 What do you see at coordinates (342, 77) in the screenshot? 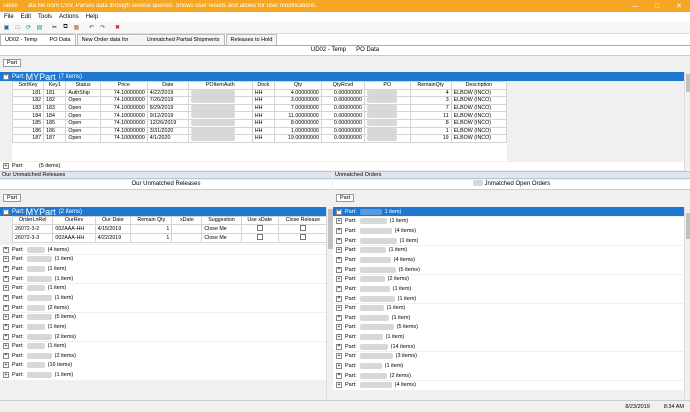
I see `top-group-row-myPart: − Part: MYPart (7 items)` at bounding box center [342, 77].